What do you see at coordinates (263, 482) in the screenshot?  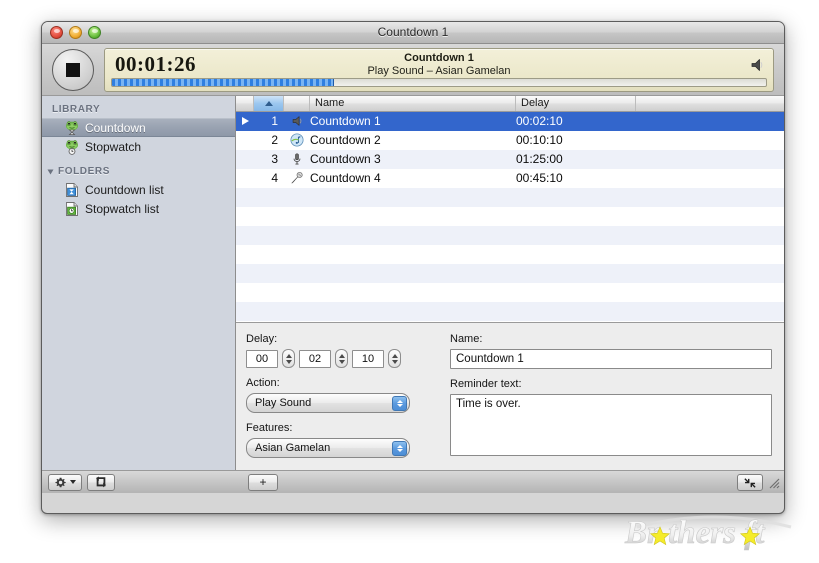 I see `add-button: +` at bounding box center [263, 482].